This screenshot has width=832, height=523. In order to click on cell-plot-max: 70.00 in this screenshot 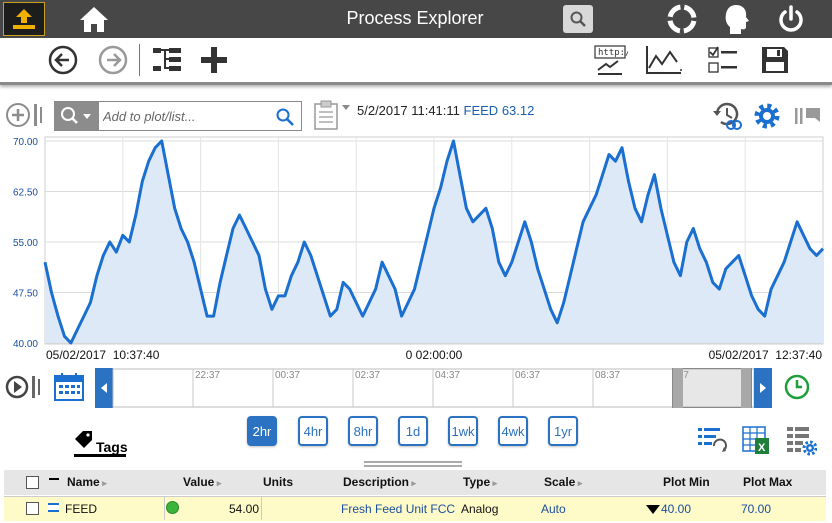, I will do `click(756, 509)`.